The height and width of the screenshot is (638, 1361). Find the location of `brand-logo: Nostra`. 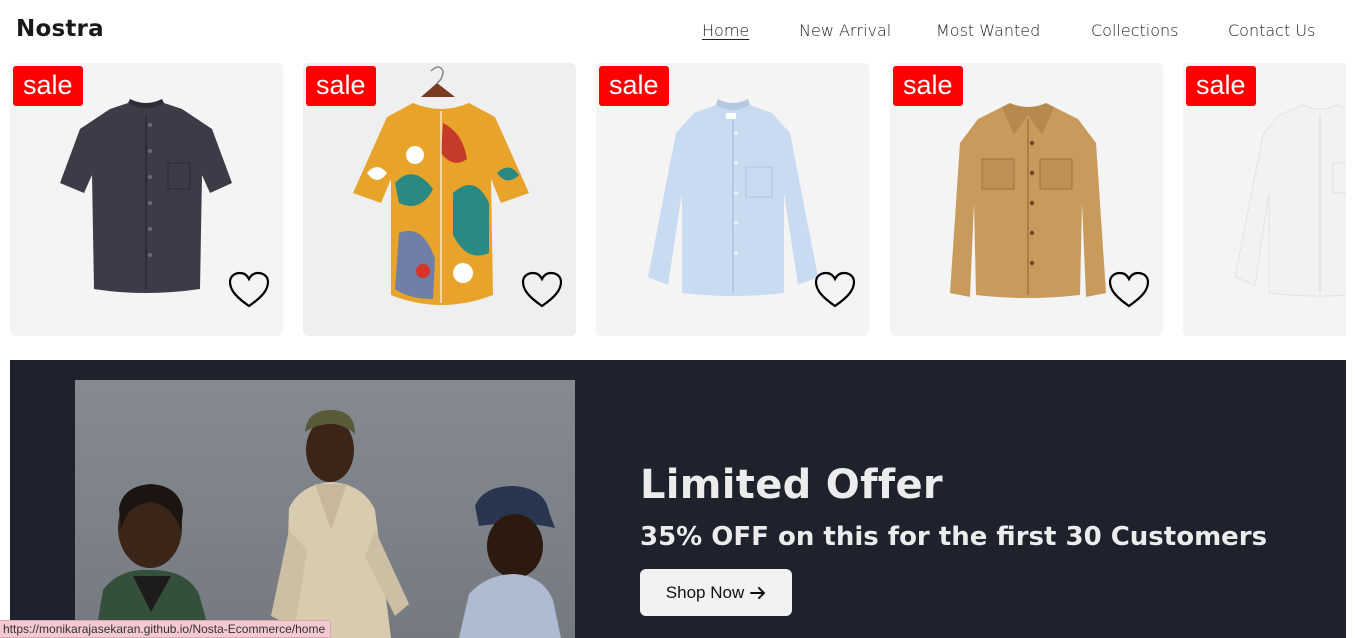

brand-logo: Nostra is located at coordinates (60, 29).